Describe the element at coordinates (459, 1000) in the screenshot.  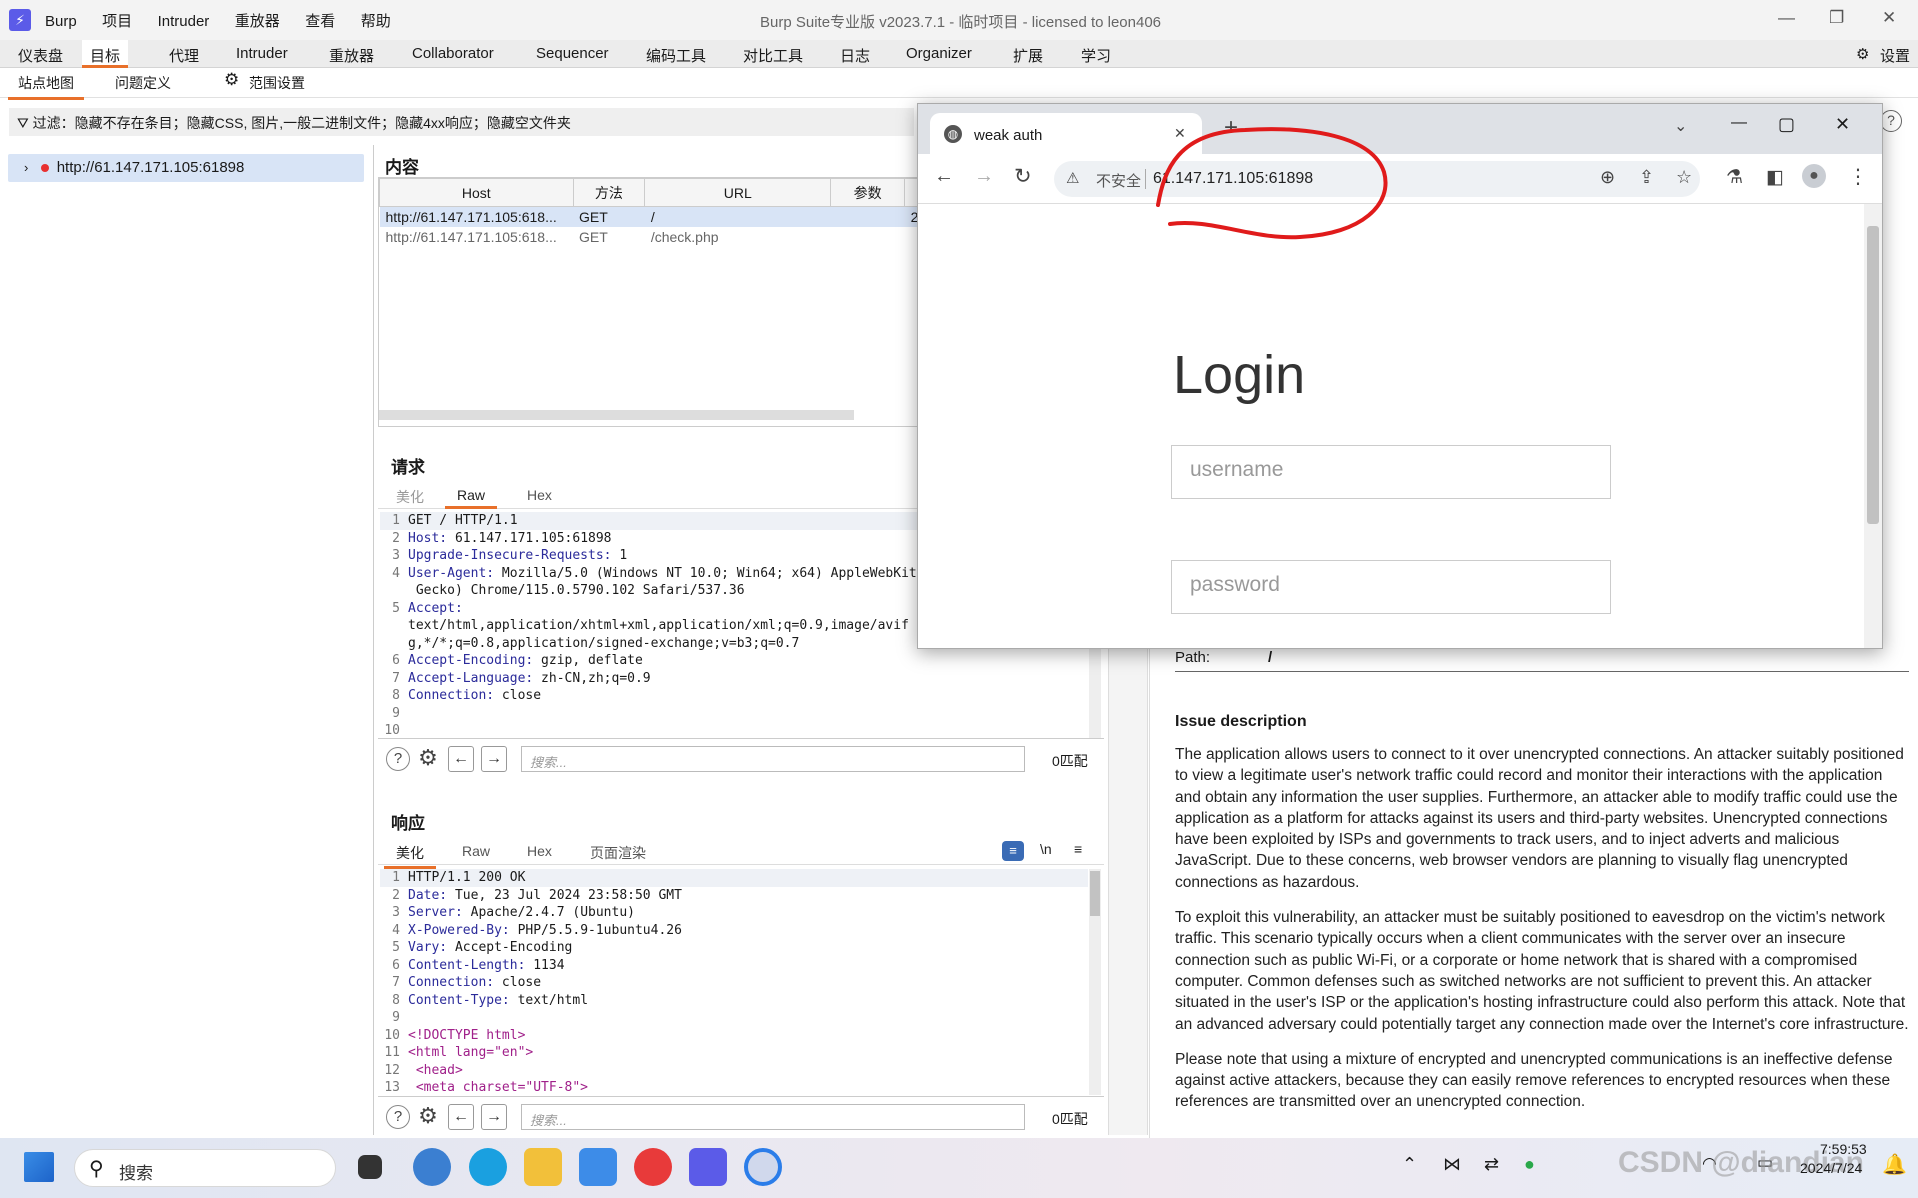
I see `header-key: Content-Type:` at that location.